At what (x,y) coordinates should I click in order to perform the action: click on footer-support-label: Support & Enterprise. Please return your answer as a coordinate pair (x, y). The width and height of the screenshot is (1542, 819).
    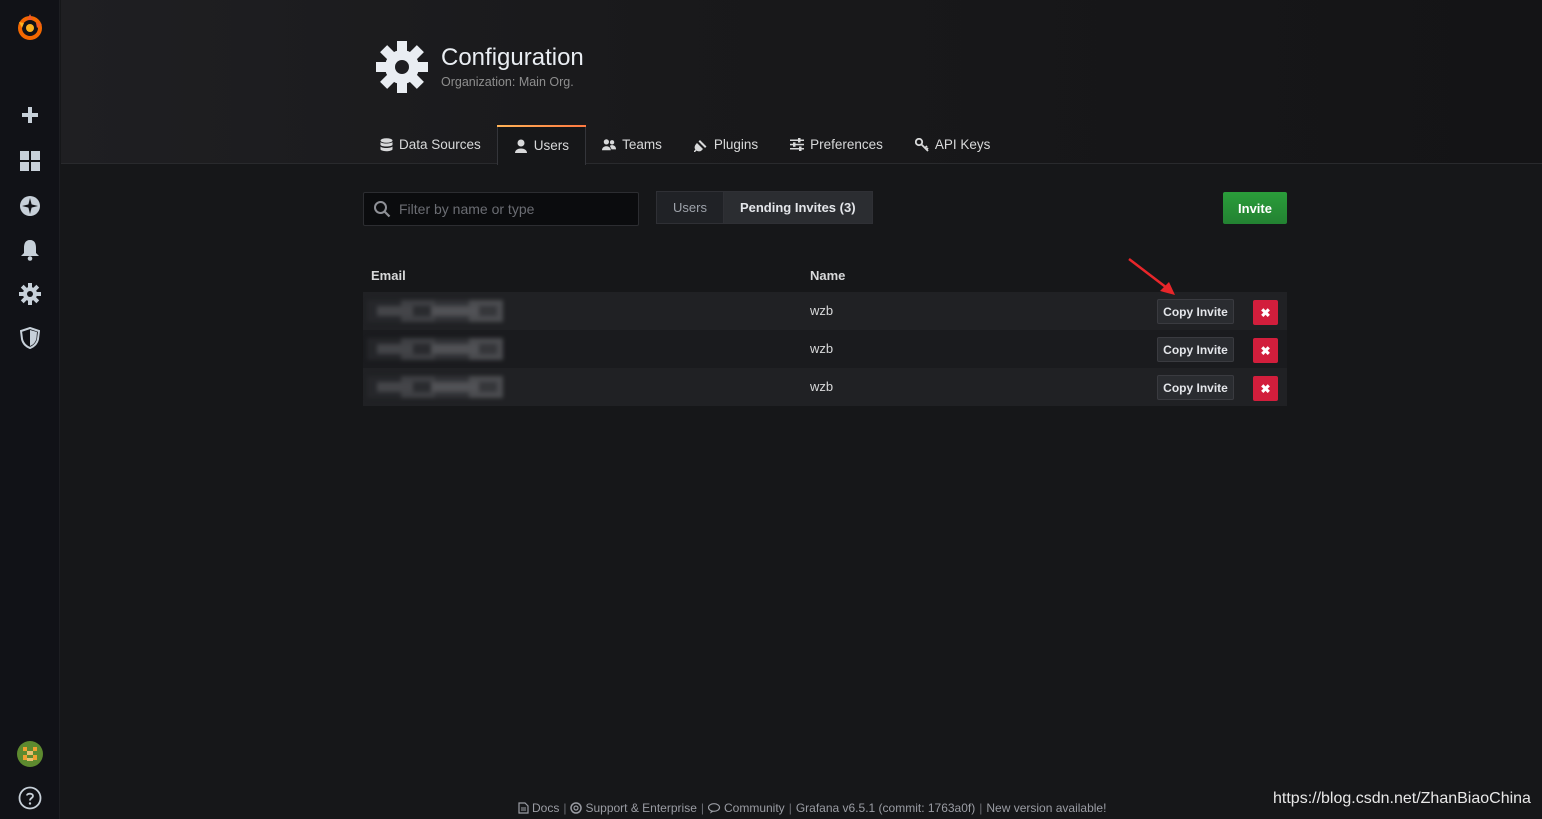
    Looking at the image, I should click on (641, 808).